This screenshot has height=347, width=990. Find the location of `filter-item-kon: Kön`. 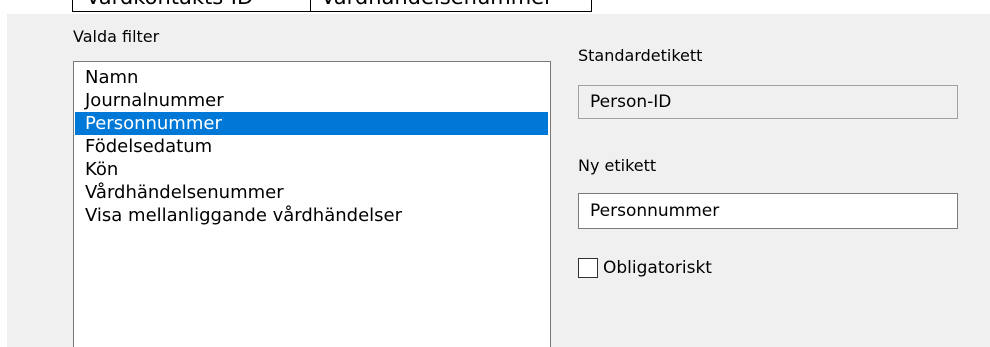

filter-item-kon: Kön is located at coordinates (312, 169).